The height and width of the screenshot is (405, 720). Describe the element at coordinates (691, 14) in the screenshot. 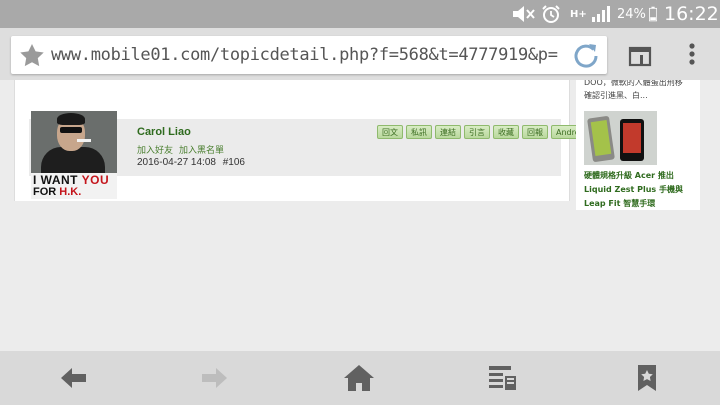

I see `clock: 16:22` at that location.